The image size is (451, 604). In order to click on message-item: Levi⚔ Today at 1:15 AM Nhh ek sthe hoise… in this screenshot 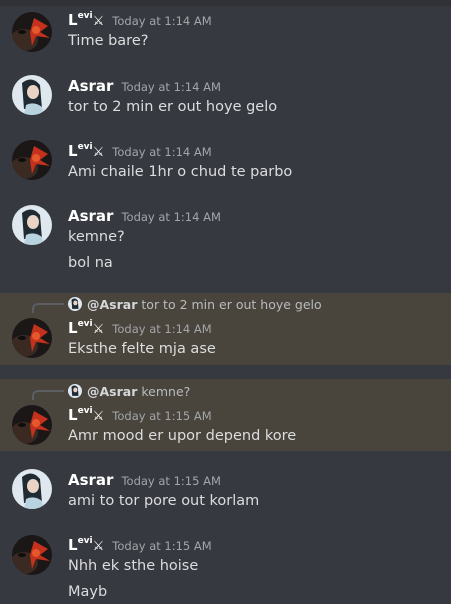, I will do `click(225, 565)`.